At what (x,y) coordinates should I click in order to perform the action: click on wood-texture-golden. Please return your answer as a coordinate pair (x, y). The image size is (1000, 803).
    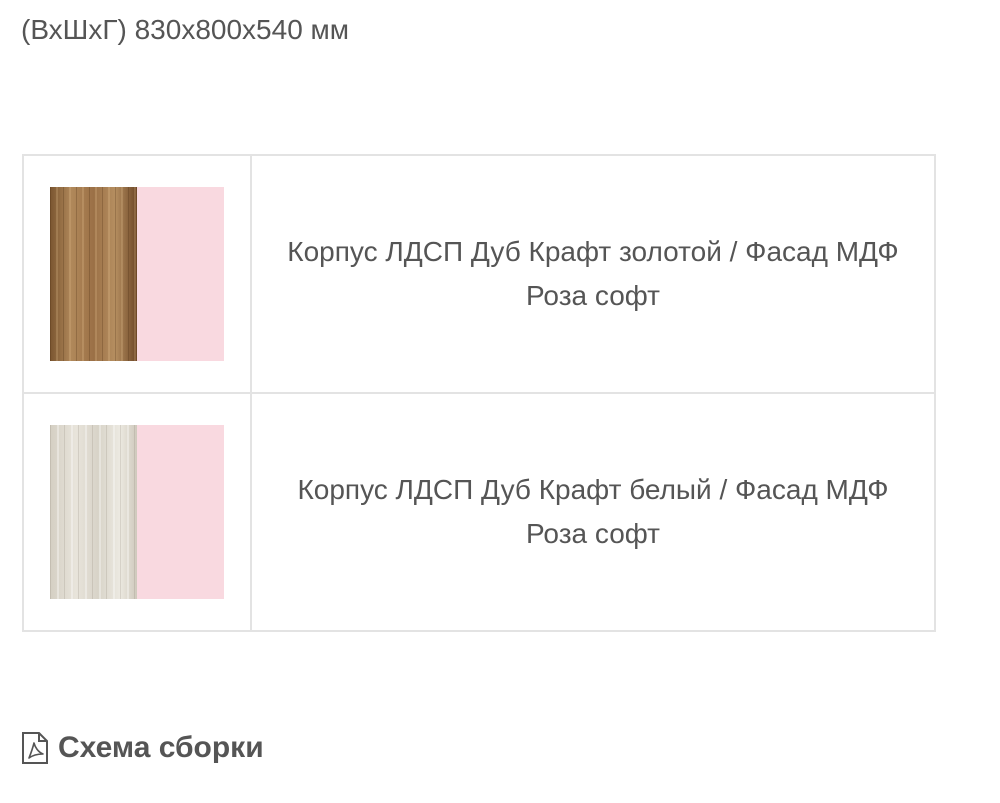
    Looking at the image, I should click on (93, 274).